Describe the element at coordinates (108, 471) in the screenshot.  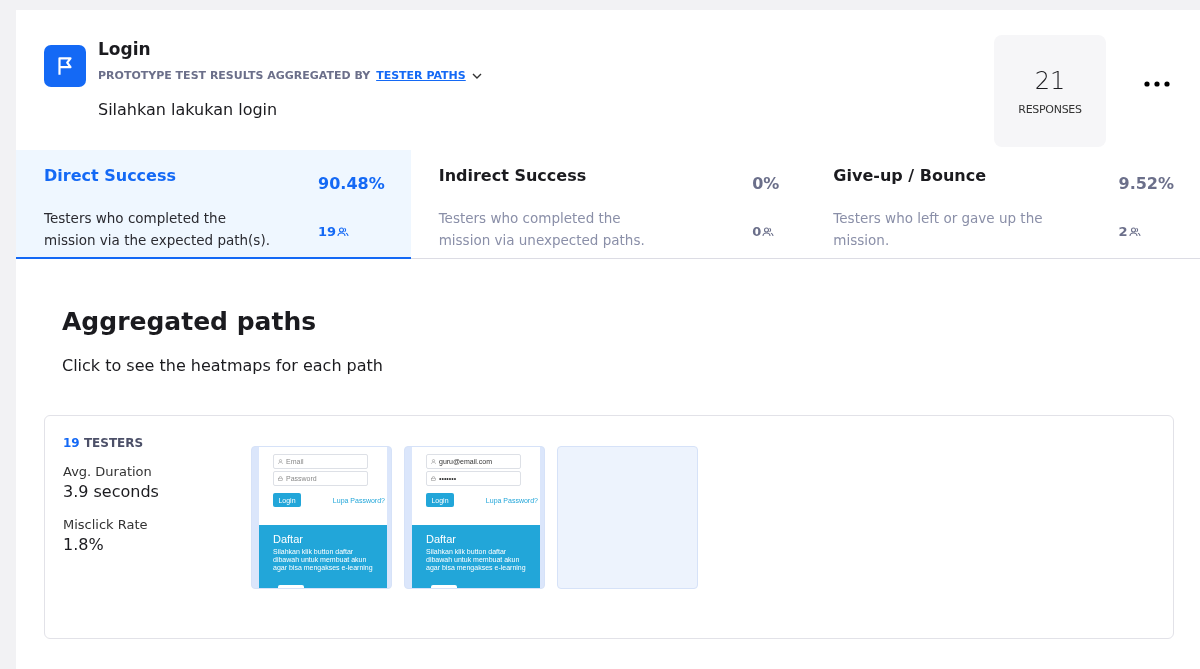
I see `metric-label: Avg. Duration` at that location.